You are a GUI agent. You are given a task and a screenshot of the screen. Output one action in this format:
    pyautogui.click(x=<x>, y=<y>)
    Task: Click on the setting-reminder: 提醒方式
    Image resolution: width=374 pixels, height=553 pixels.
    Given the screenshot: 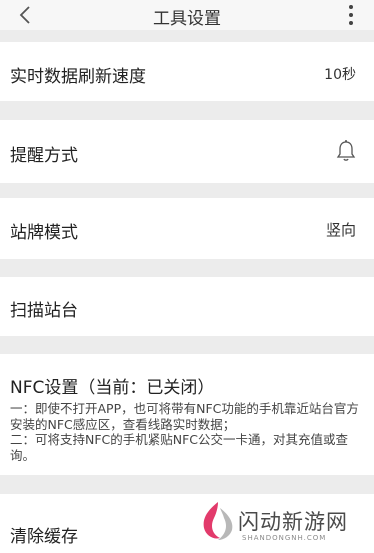 What is the action you would take?
    pyautogui.click(x=187, y=151)
    